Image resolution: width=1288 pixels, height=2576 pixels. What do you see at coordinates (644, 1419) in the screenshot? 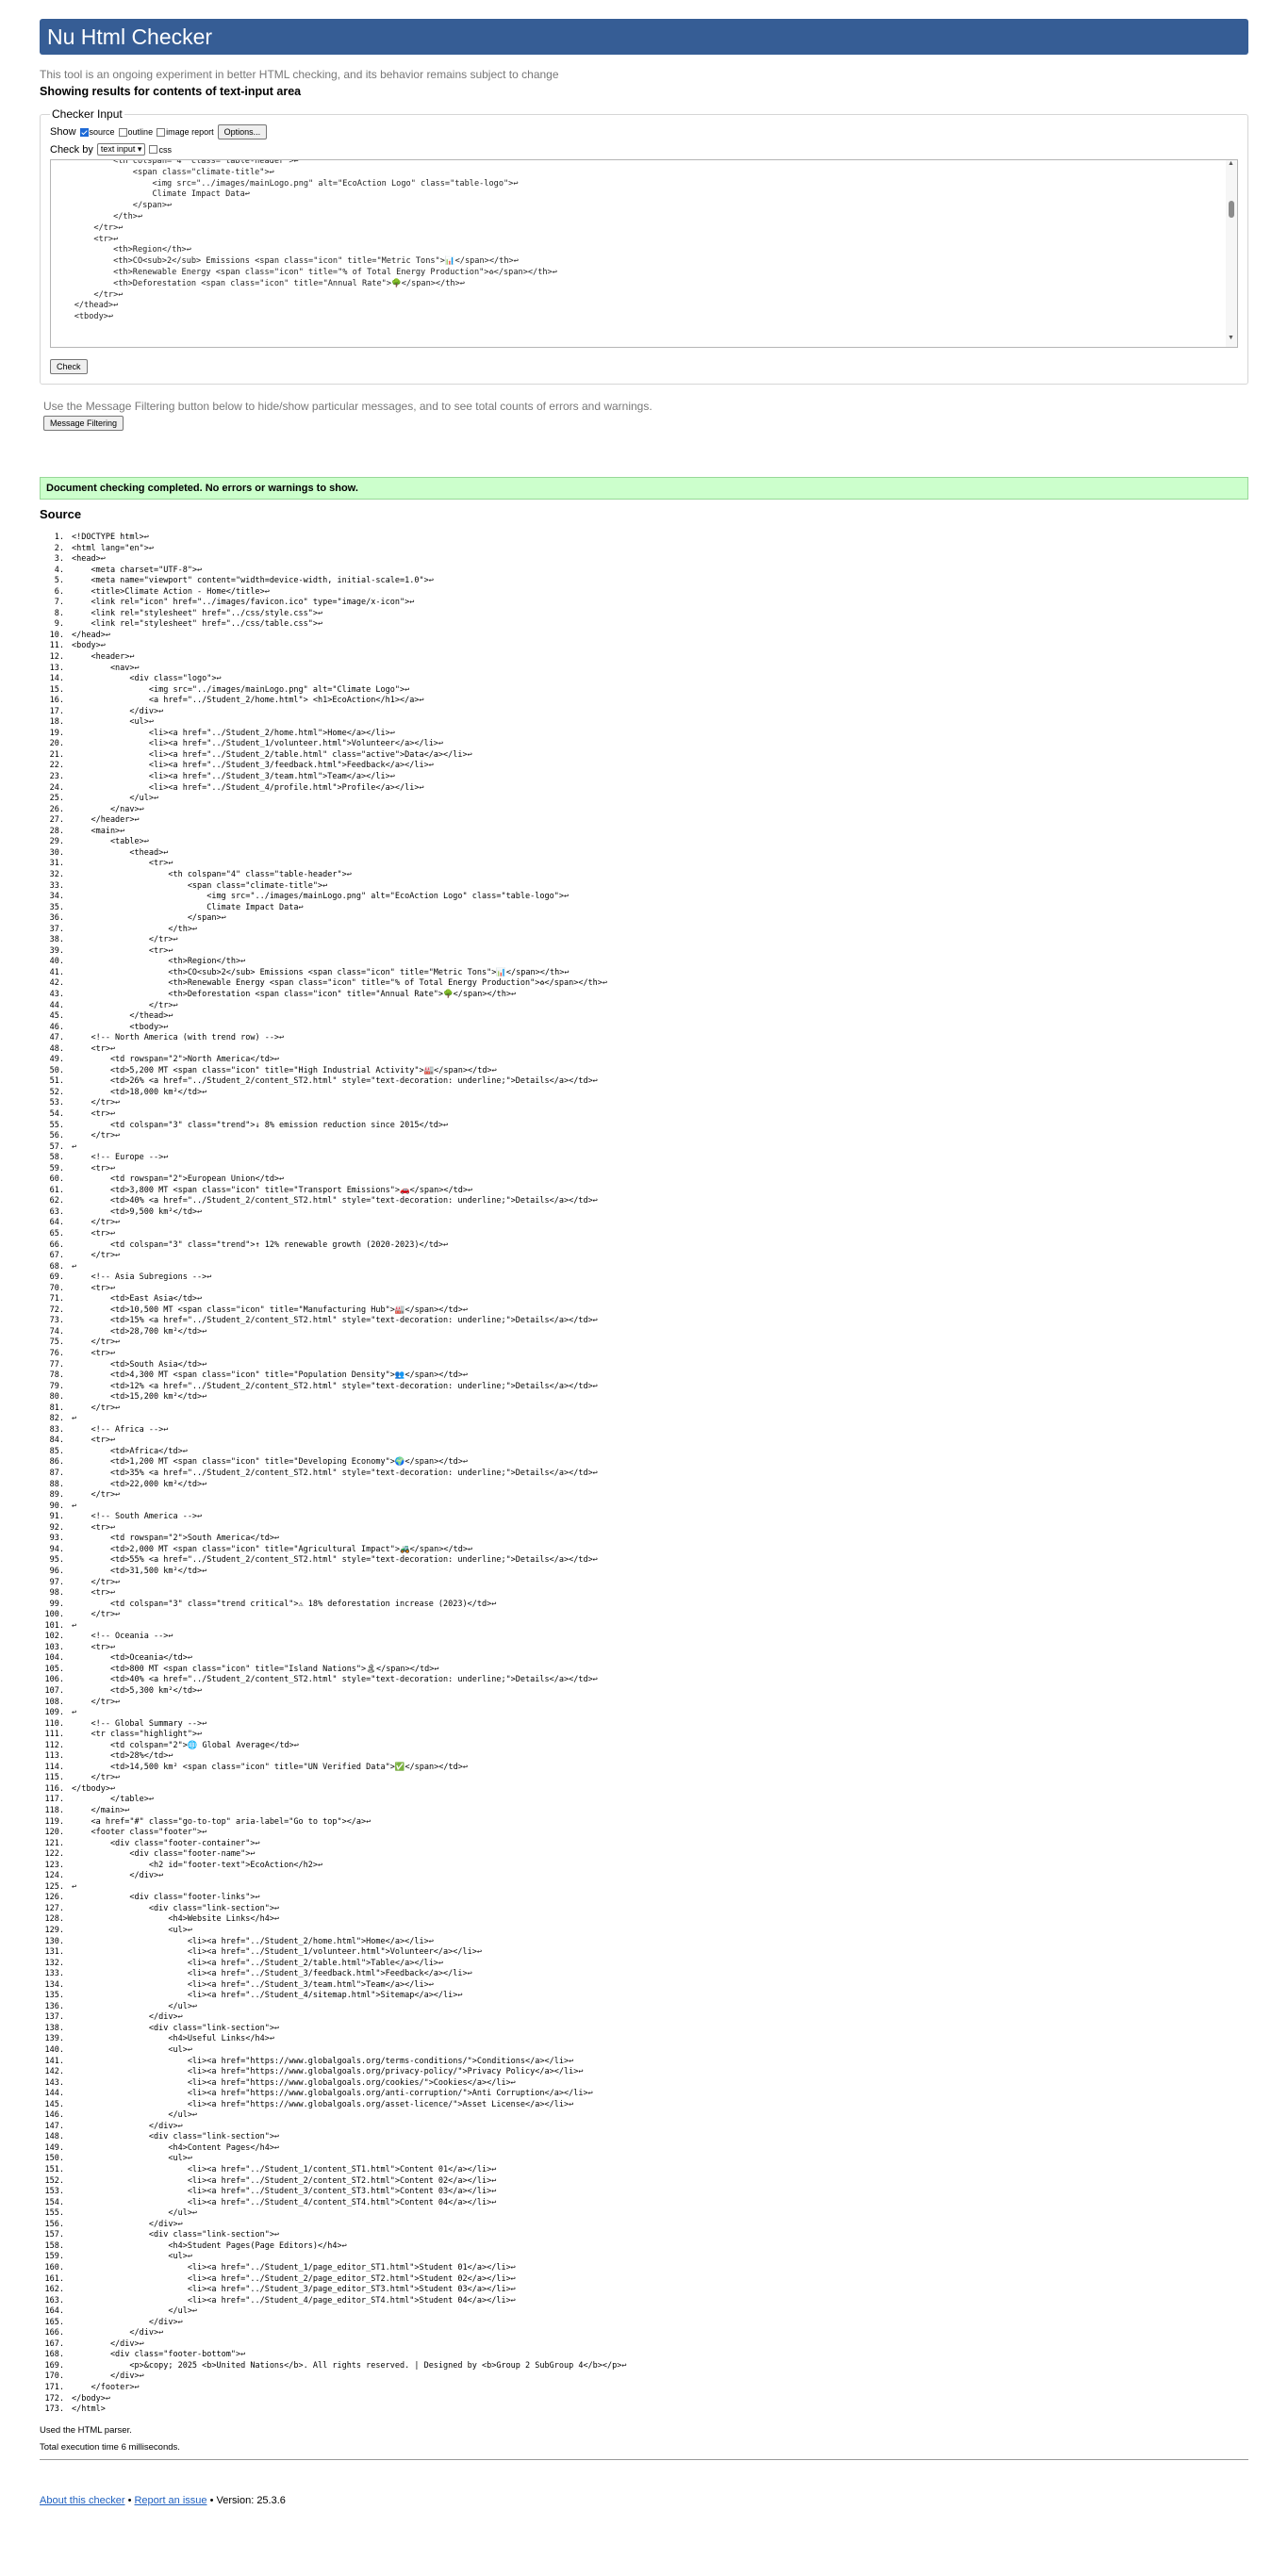
I see `source-line: 82. ↩` at bounding box center [644, 1419].